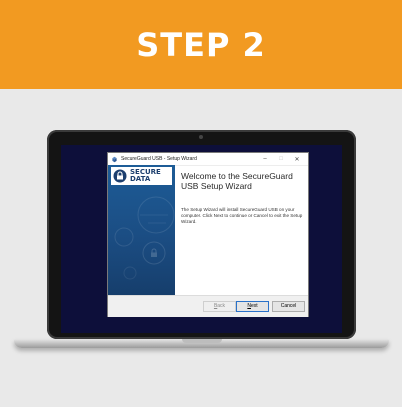 The height and width of the screenshot is (407, 402). Describe the element at coordinates (154, 252) in the screenshot. I see `lock-icon` at that location.